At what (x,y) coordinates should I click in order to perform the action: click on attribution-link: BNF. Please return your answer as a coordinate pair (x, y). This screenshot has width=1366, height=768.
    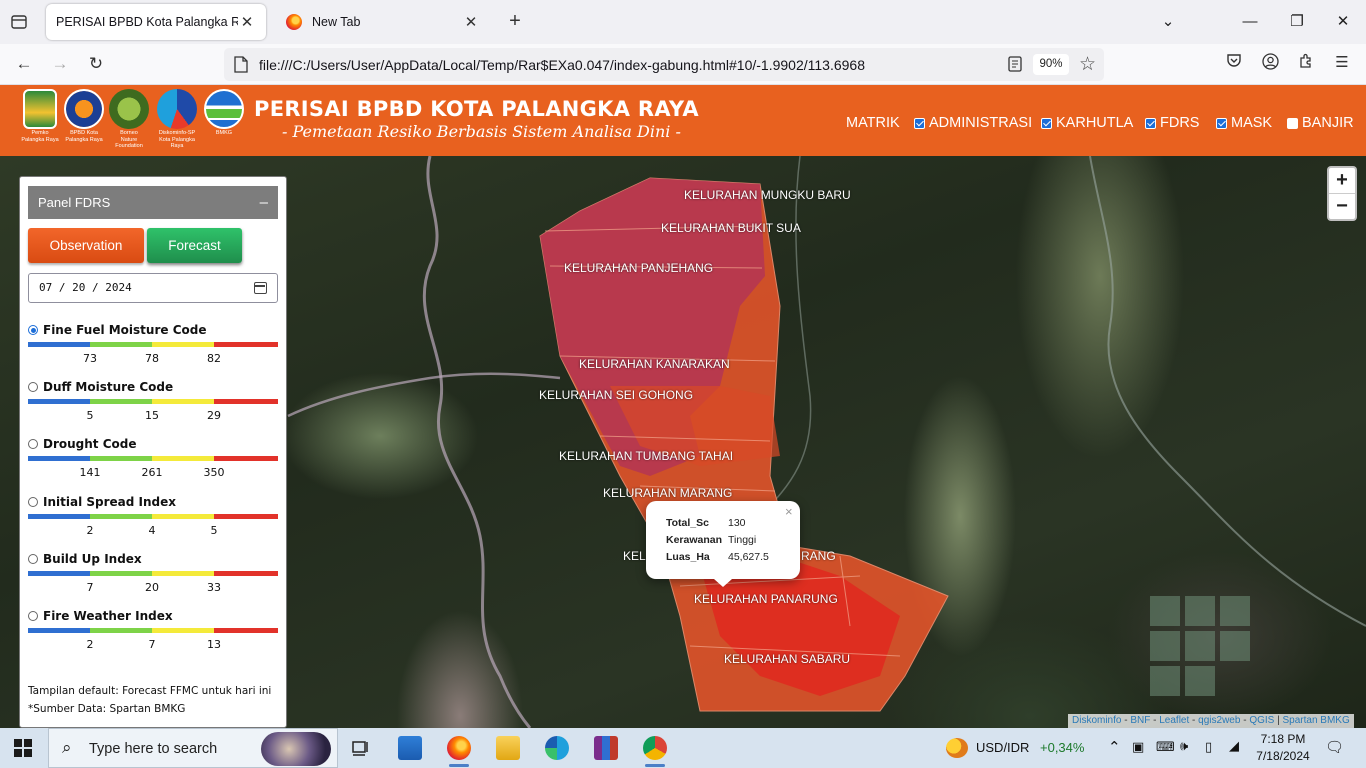
    Looking at the image, I should click on (1140, 720).